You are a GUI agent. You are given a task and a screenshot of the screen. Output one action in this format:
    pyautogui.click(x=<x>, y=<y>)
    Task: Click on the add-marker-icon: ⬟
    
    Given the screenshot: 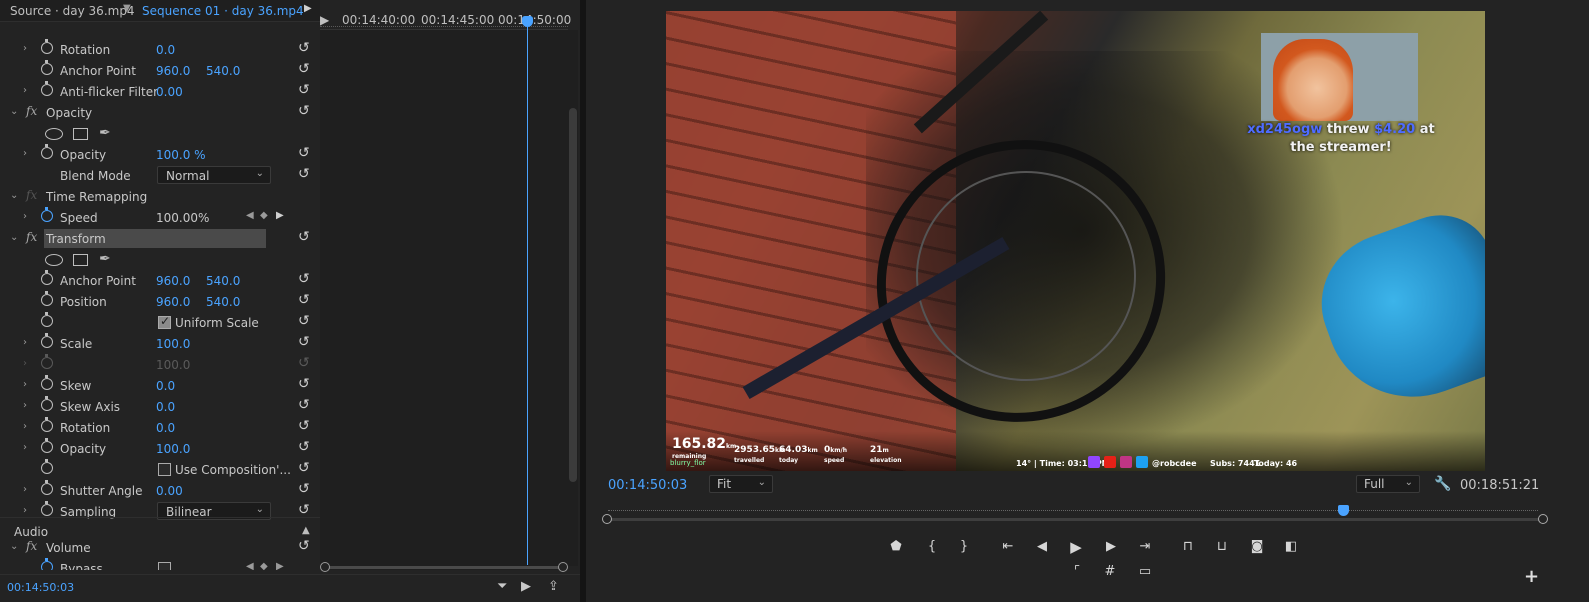 What is the action you would take?
    pyautogui.click(x=896, y=547)
    